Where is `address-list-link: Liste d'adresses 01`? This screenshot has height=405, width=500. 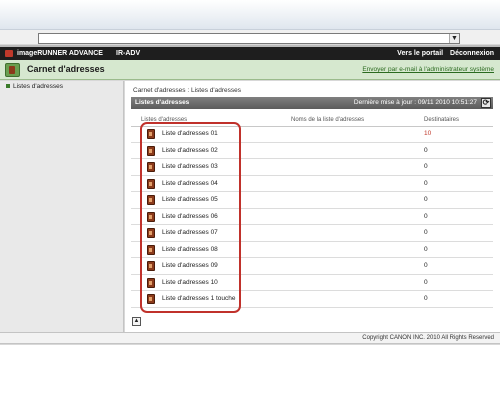 address-list-link: Liste d'adresses 01 is located at coordinates (190, 133).